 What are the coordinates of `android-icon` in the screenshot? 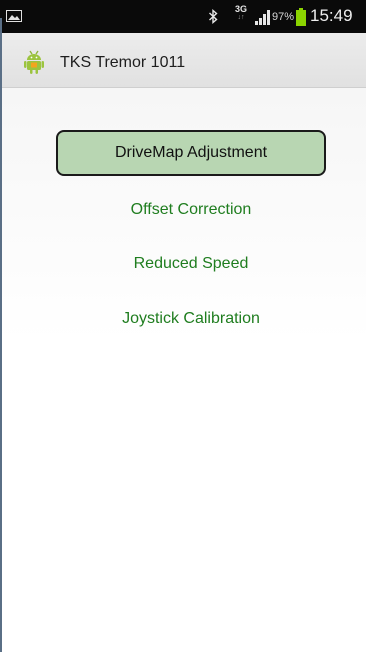 It's located at (34, 62).